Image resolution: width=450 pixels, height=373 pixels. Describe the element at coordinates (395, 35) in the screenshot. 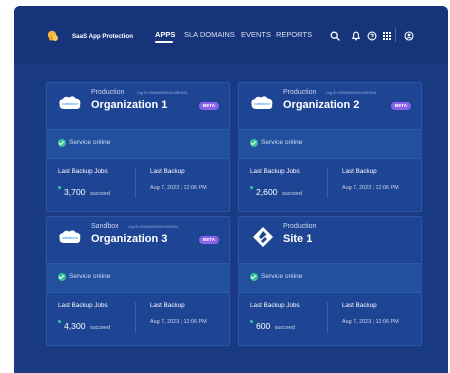

I see `toolbar-divider` at that location.